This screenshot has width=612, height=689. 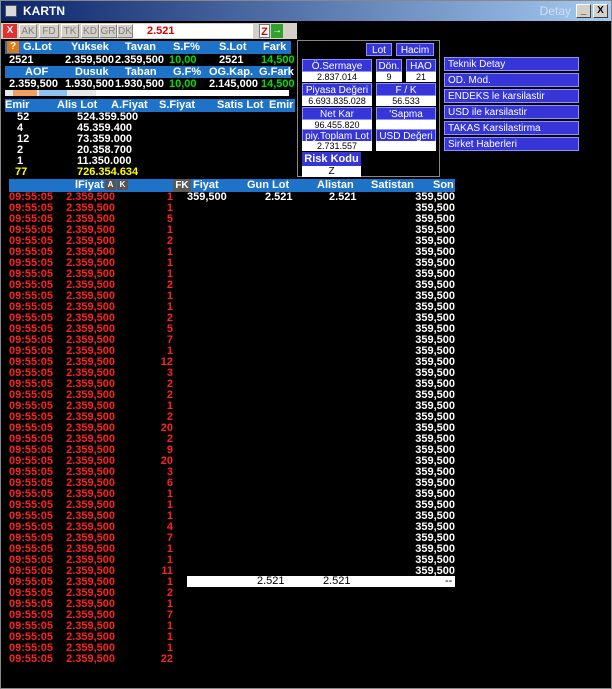 I want to click on netkar-label: Net Kar, so click(x=337, y=113).